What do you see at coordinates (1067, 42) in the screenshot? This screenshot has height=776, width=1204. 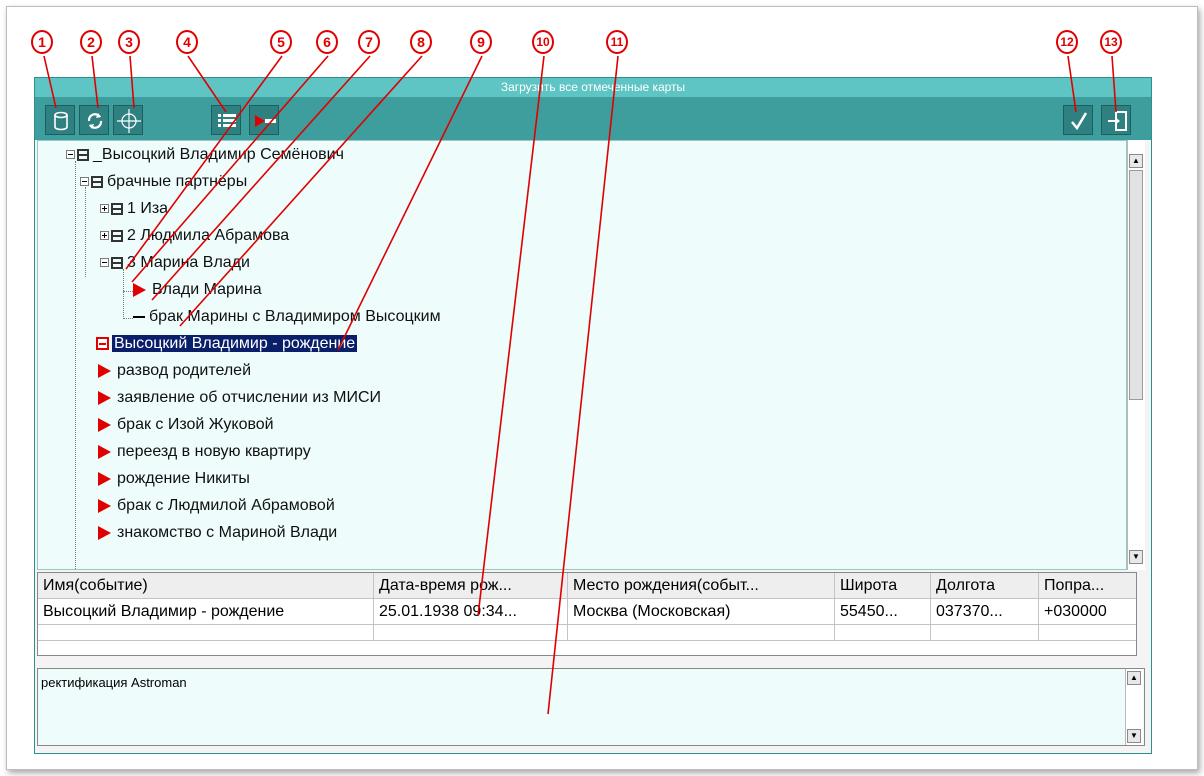 I see `callout-badge: 12` at bounding box center [1067, 42].